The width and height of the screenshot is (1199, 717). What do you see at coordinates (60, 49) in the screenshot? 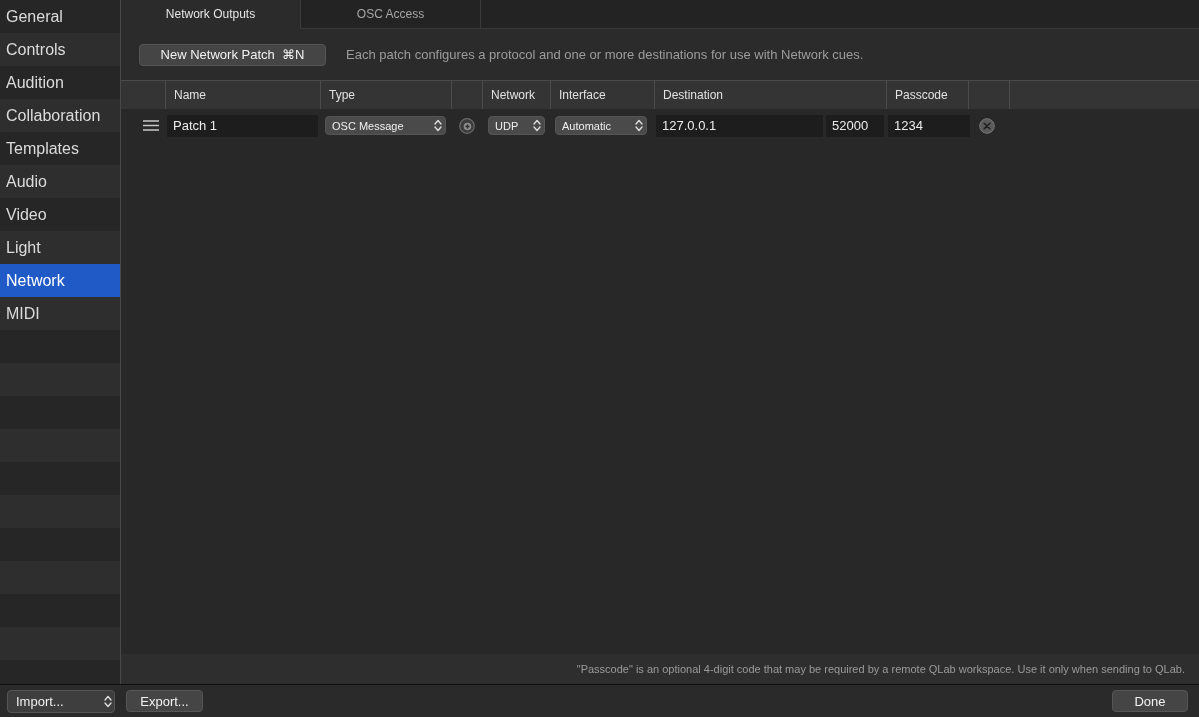
I see `sidebar-item: Controls` at bounding box center [60, 49].